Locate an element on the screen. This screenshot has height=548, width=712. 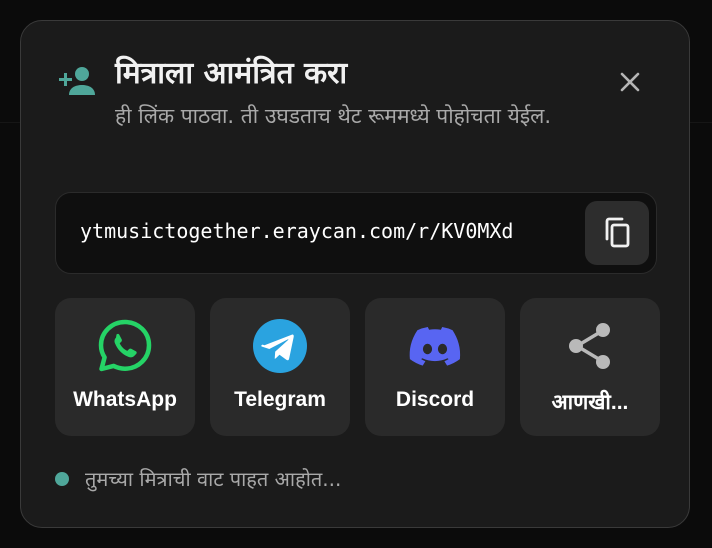
whatsapp-icon is located at coordinates (125, 345).